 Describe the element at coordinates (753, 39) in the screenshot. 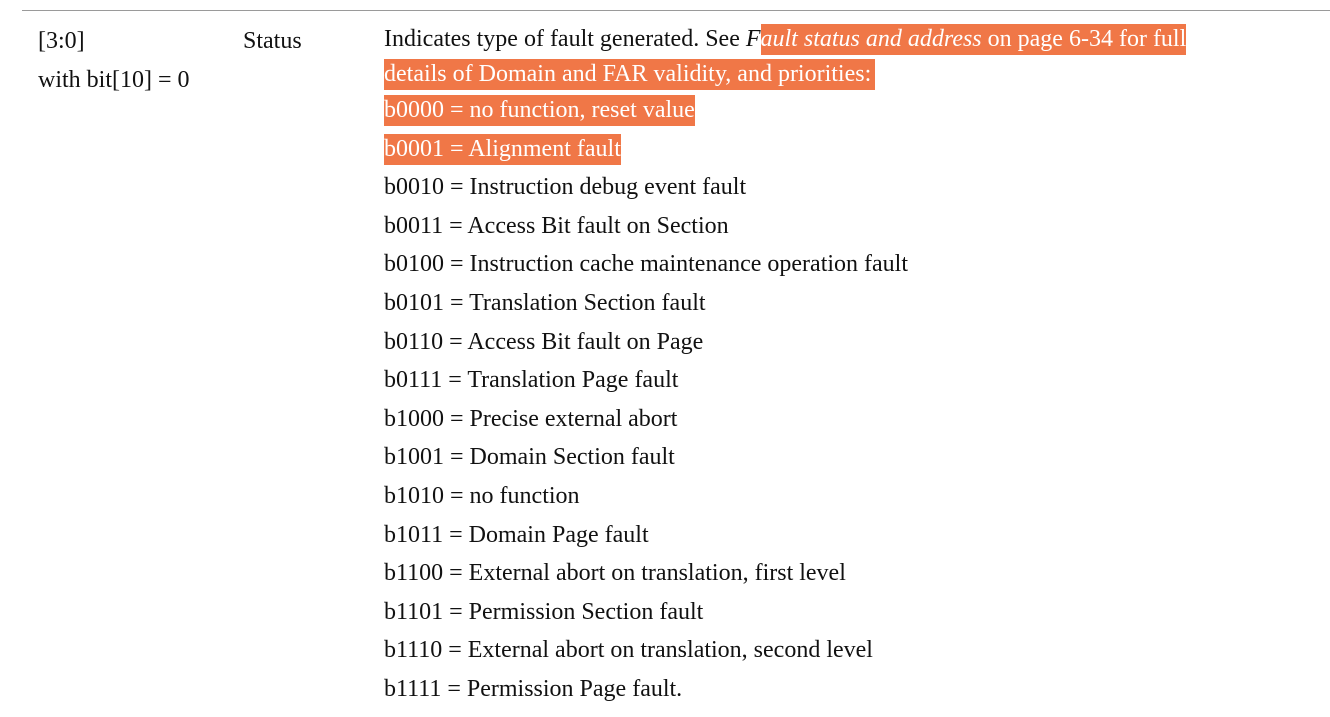

I see `cross-reference-initial: F` at that location.